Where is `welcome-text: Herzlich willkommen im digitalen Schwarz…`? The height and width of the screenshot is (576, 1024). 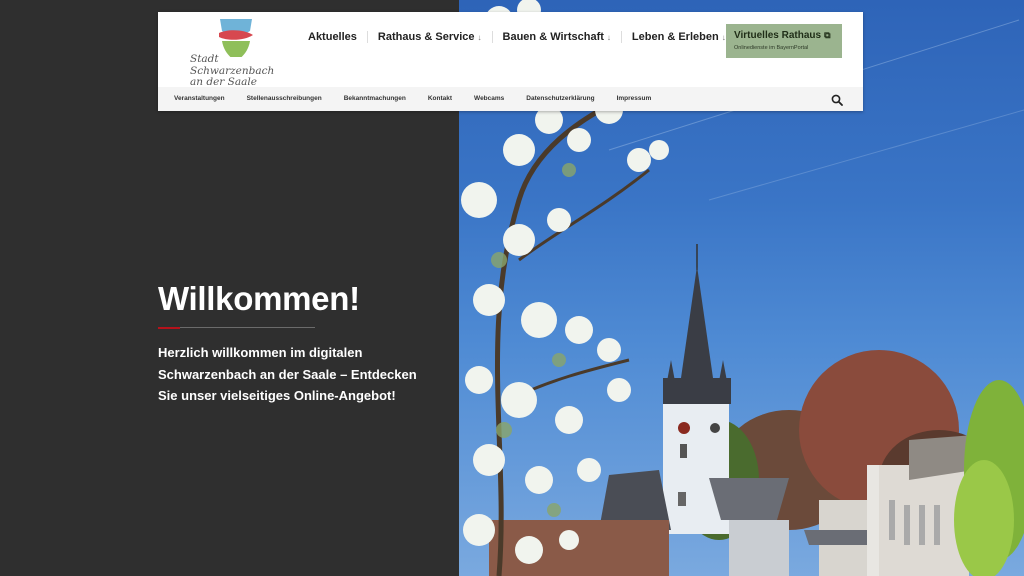
welcome-text: Herzlich willkommen im digitalen Schwarz… is located at coordinates (287, 374).